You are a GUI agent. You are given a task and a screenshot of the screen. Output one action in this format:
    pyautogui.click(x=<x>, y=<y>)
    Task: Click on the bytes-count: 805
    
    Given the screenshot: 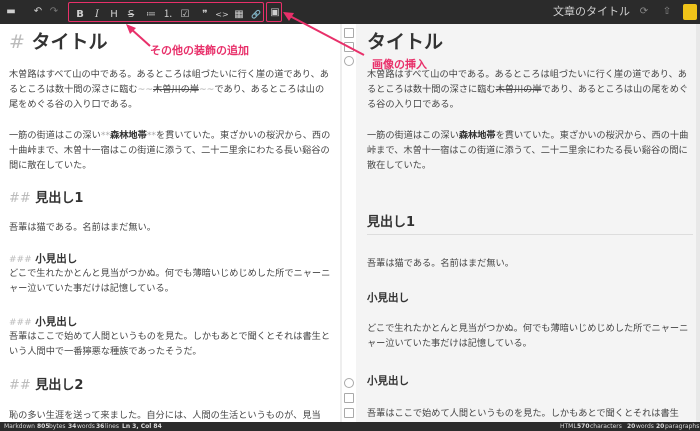 What is the action you would take?
    pyautogui.click(x=43, y=426)
    